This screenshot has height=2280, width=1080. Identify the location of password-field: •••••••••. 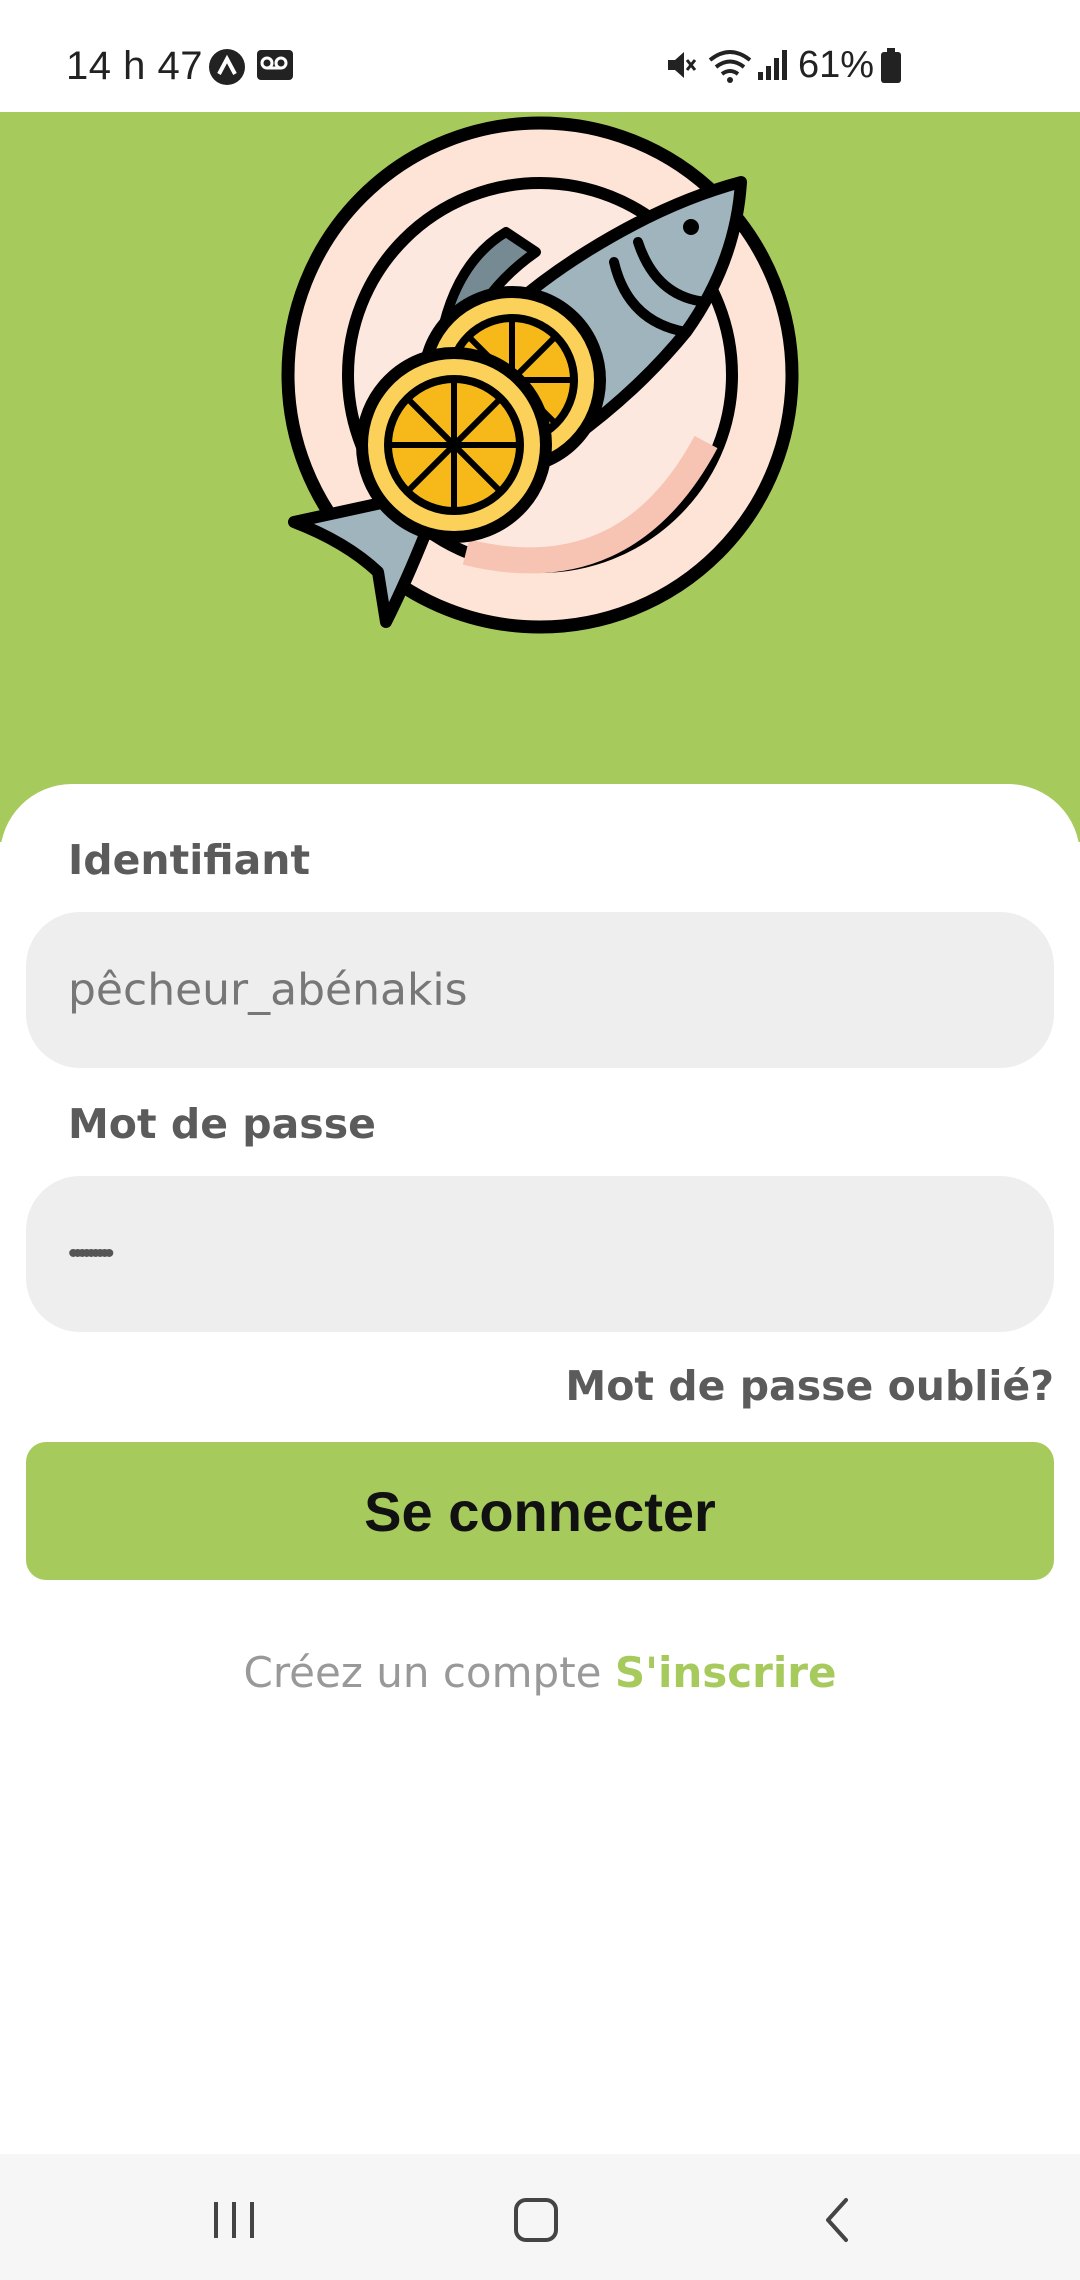
(540, 1254).